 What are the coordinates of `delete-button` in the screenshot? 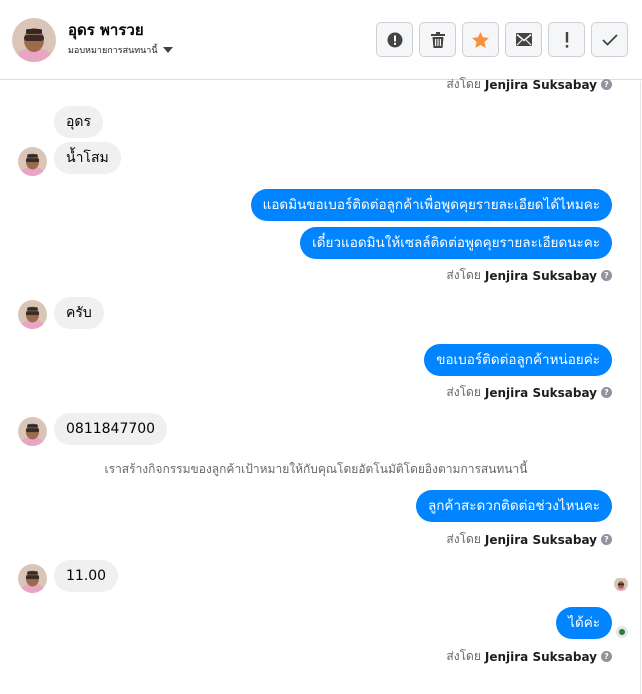 It's located at (437, 39).